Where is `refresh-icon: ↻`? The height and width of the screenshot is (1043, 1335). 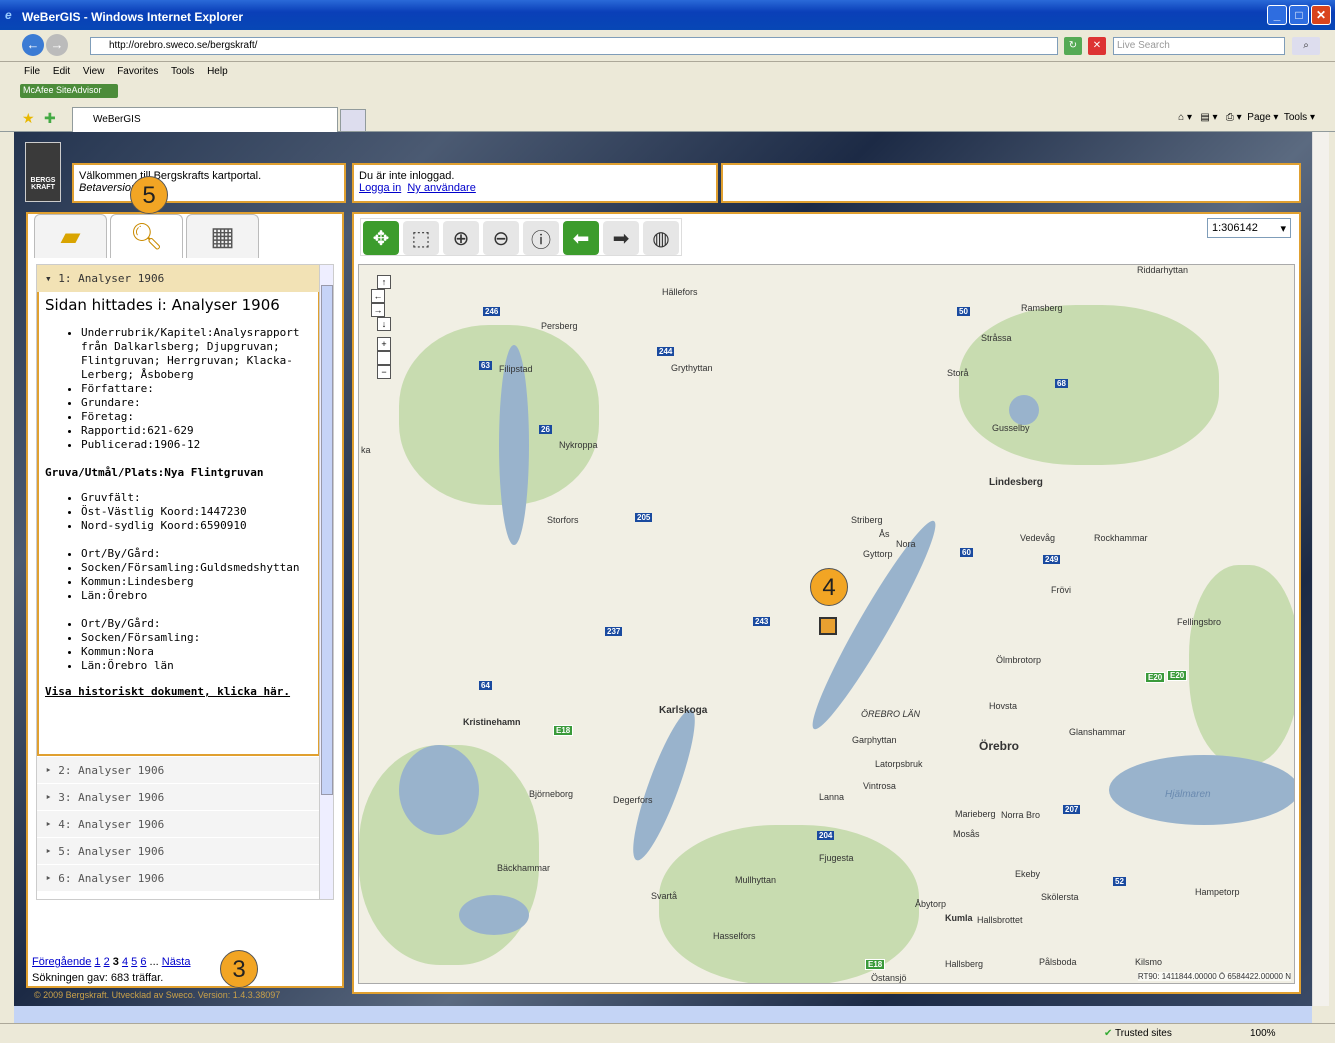
refresh-icon: ↻ is located at coordinates (1073, 46).